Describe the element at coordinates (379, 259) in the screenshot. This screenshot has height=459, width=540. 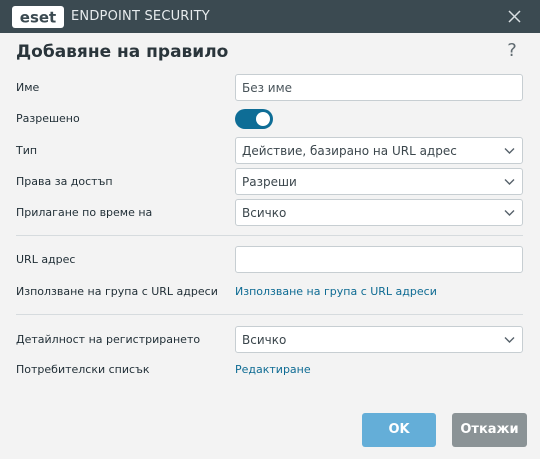
I see `url-input` at that location.